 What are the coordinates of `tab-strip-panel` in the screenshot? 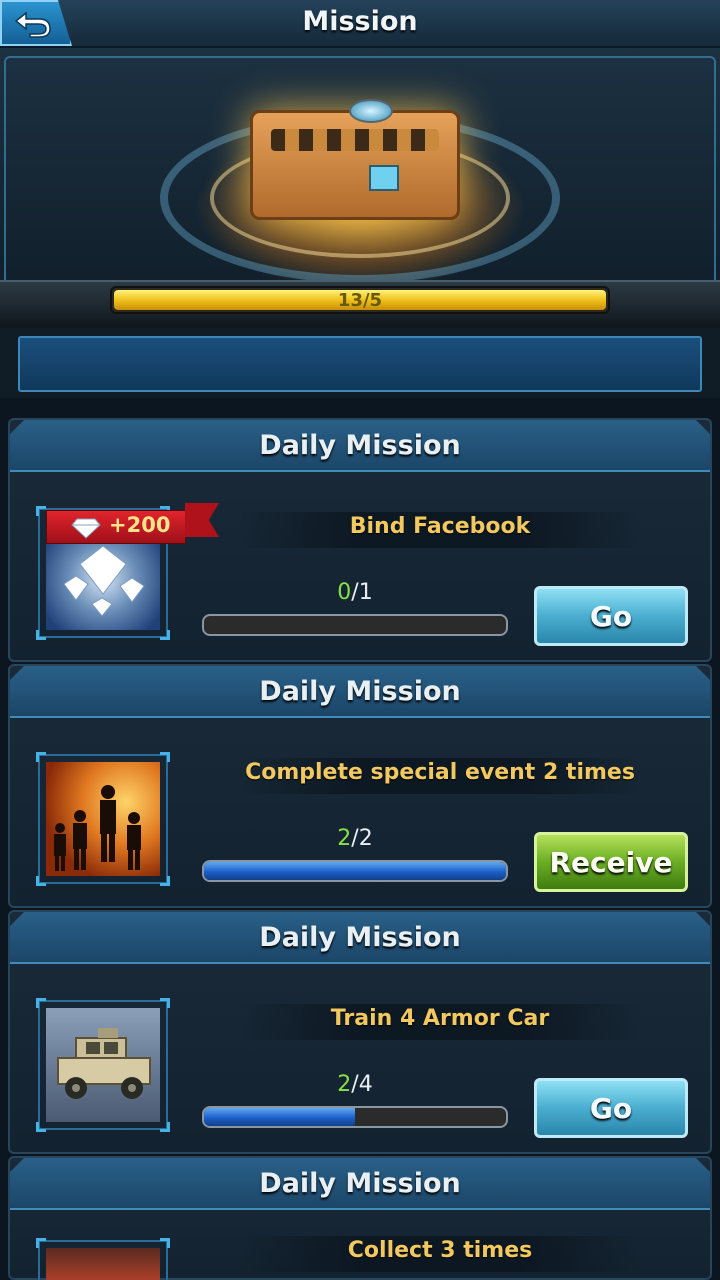 It's located at (360, 364).